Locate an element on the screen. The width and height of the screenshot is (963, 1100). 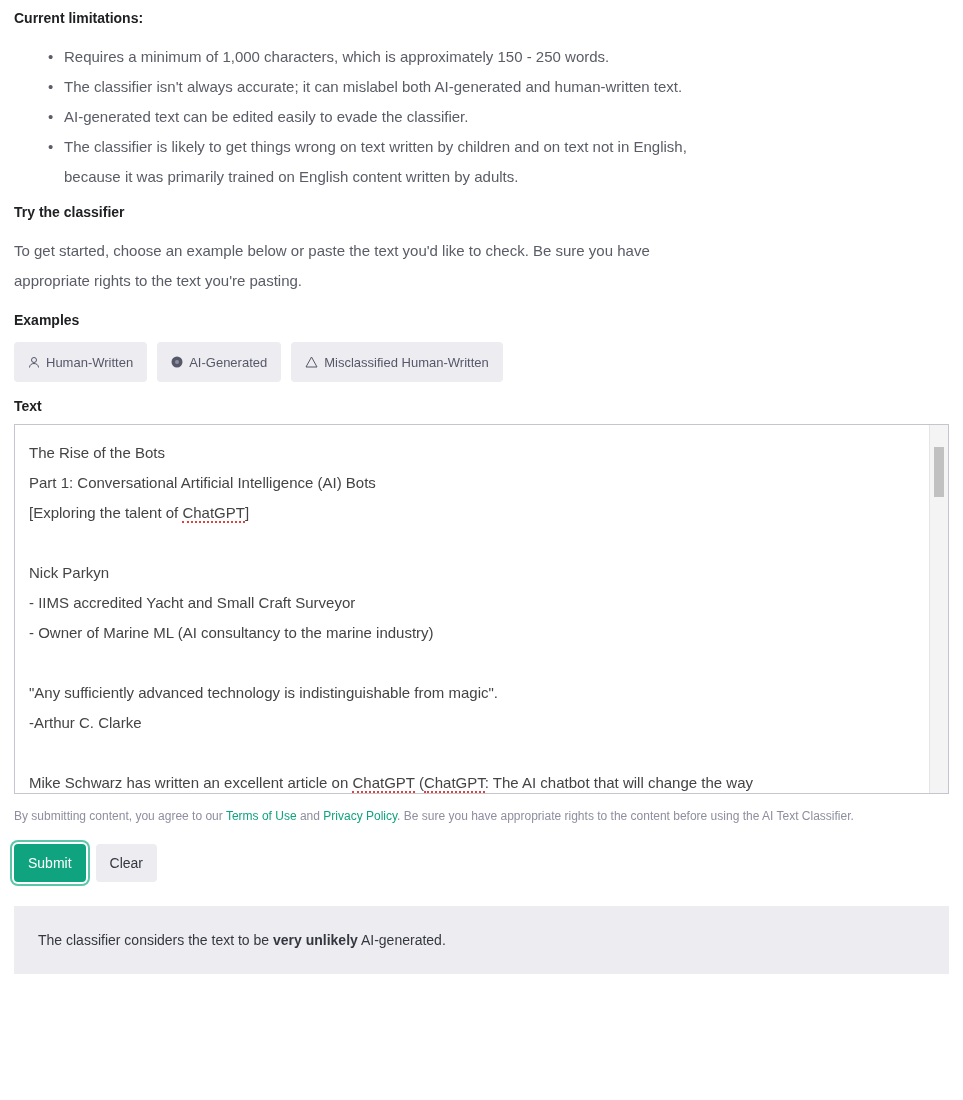
terms-link: Terms of Use is located at coordinates (261, 816).